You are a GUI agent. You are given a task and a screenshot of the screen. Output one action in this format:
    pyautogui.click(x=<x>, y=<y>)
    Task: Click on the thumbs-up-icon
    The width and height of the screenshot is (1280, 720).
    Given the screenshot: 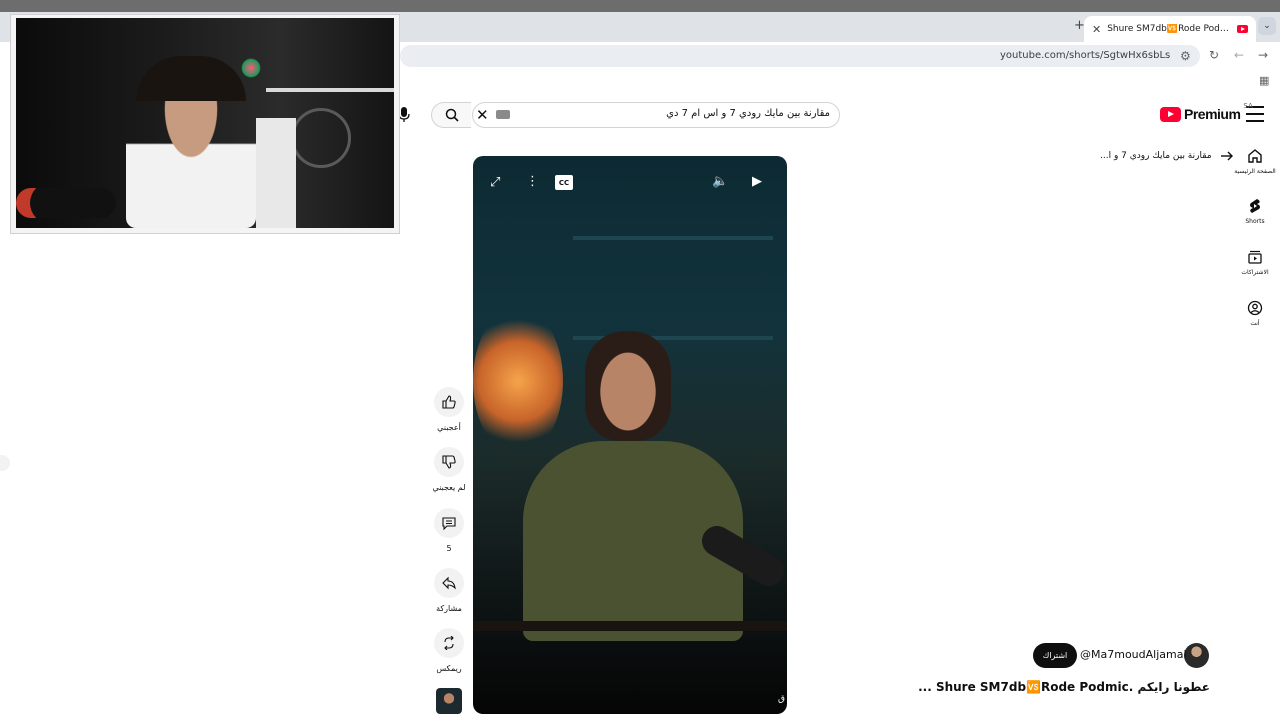 What is the action you would take?
    pyautogui.click(x=449, y=402)
    